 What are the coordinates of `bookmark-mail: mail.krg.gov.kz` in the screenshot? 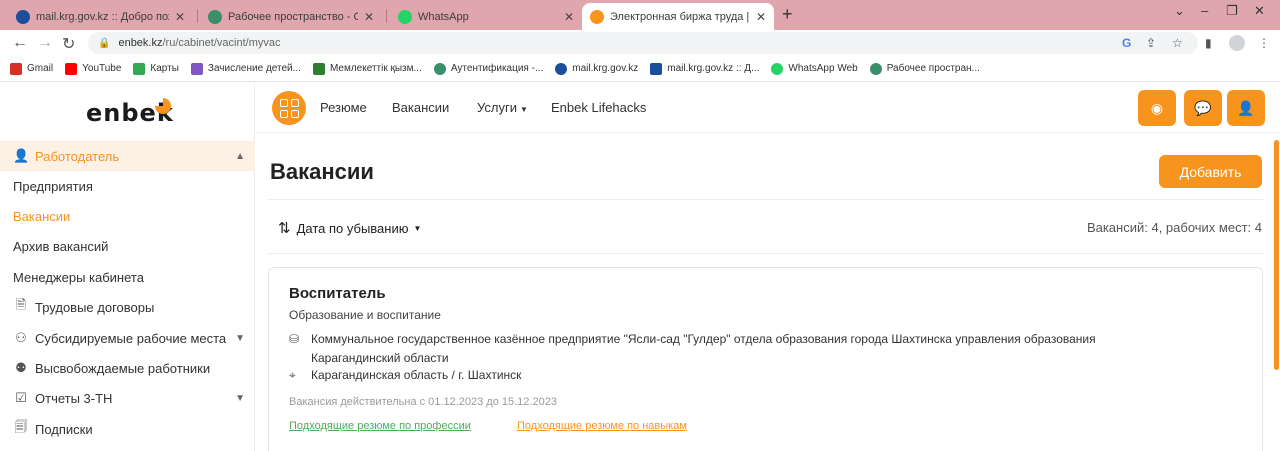 It's located at (596, 68).